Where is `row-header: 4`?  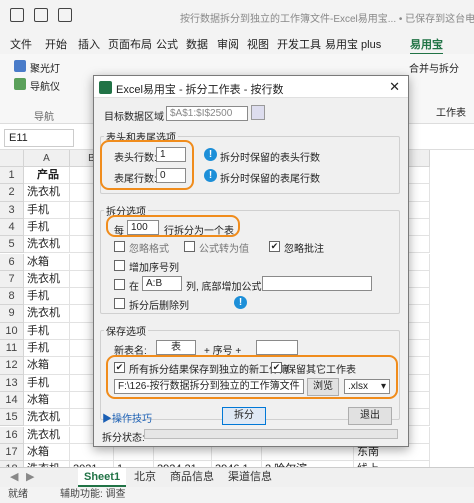
row-header: 4 is located at coordinates (12, 227).